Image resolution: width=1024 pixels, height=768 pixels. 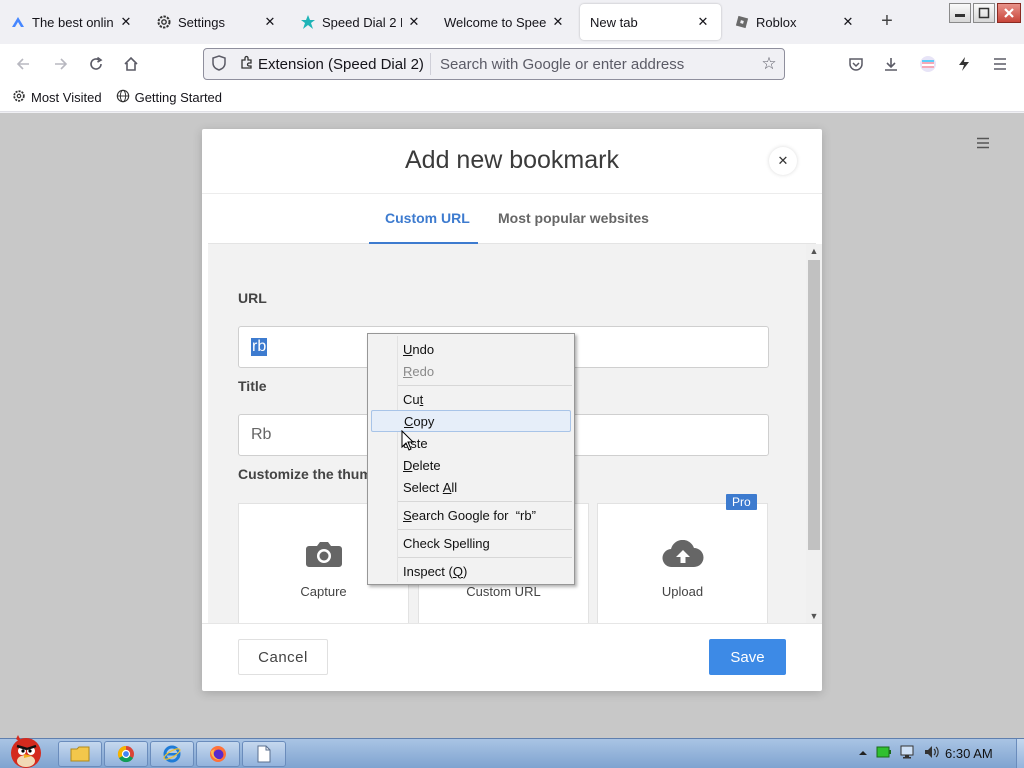 What do you see at coordinates (795, 22) in the screenshot?
I see `tab-roblox: Roblox ✕` at bounding box center [795, 22].